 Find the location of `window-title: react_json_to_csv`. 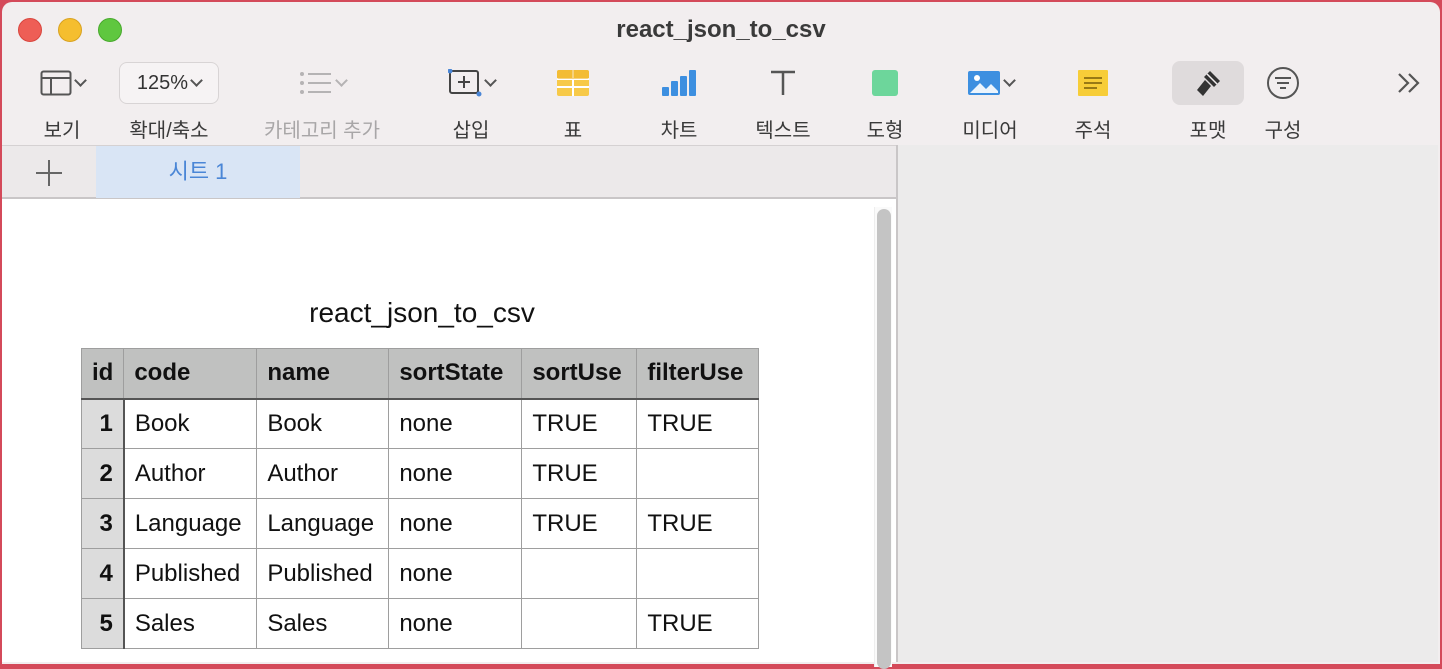

window-title: react_json_to_csv is located at coordinates (721, 29).